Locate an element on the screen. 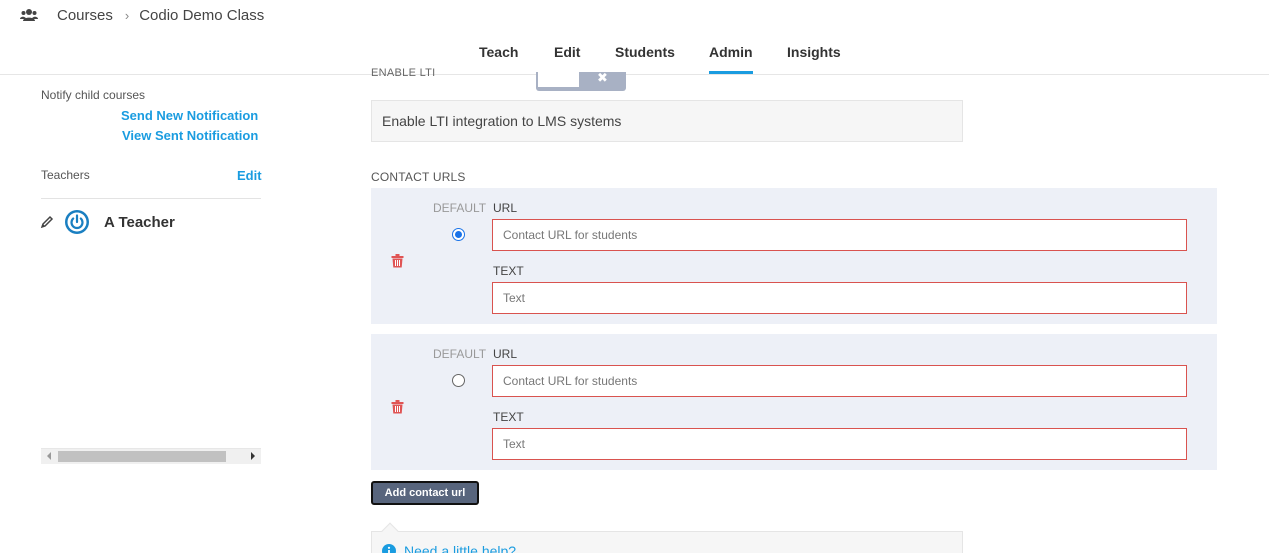  scroll-right-icon is located at coordinates (253, 456).